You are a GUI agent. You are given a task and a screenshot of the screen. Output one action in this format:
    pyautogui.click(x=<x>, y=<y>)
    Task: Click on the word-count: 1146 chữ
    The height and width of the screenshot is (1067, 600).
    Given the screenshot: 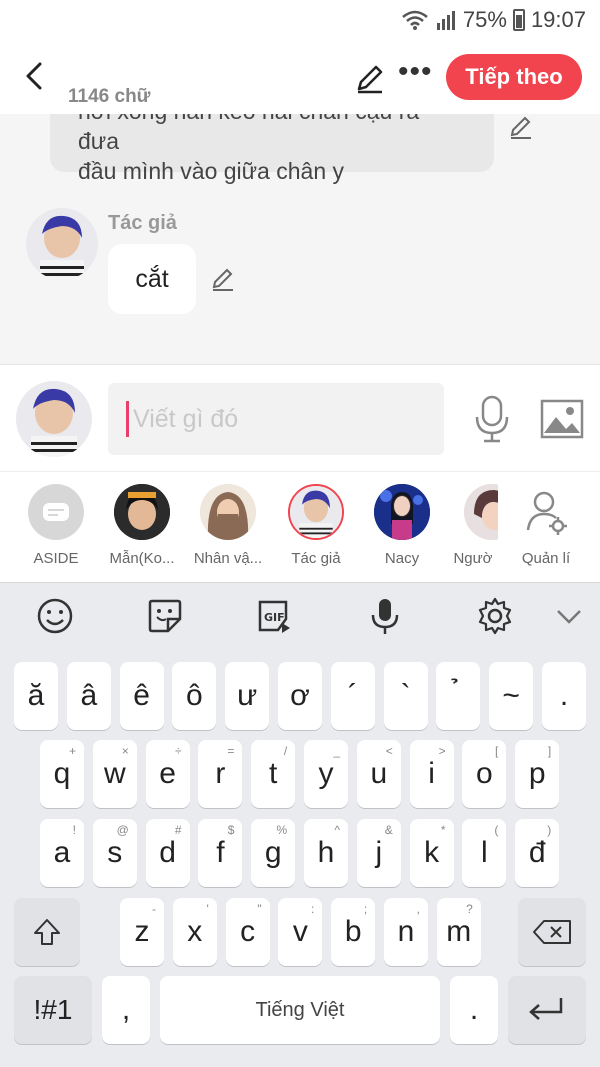 What is the action you would take?
    pyautogui.click(x=109, y=96)
    